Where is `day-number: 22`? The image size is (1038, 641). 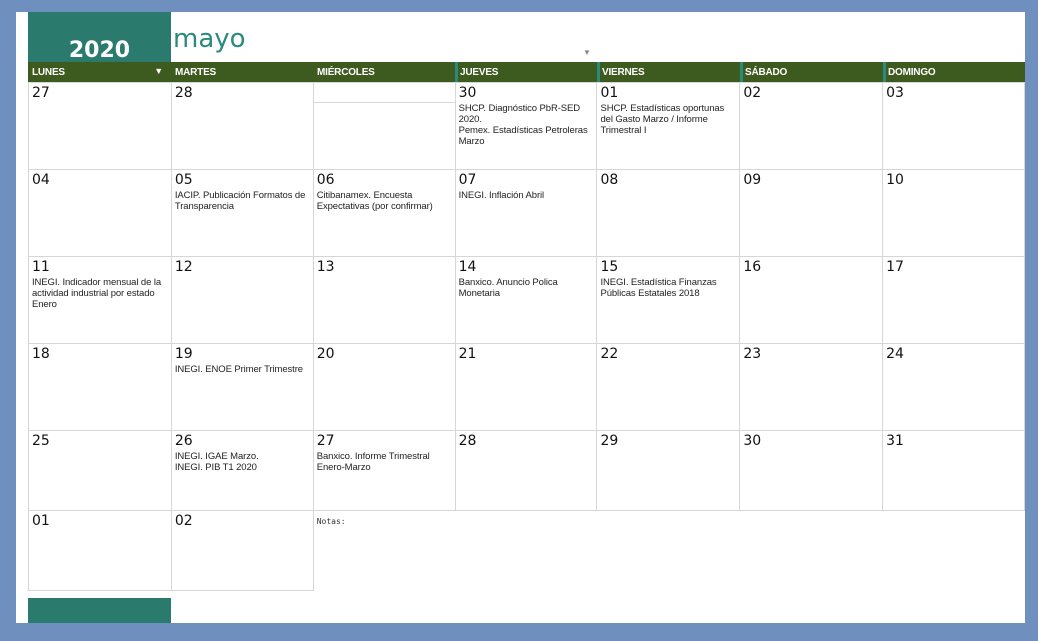
day-number: 22 is located at coordinates (609, 354).